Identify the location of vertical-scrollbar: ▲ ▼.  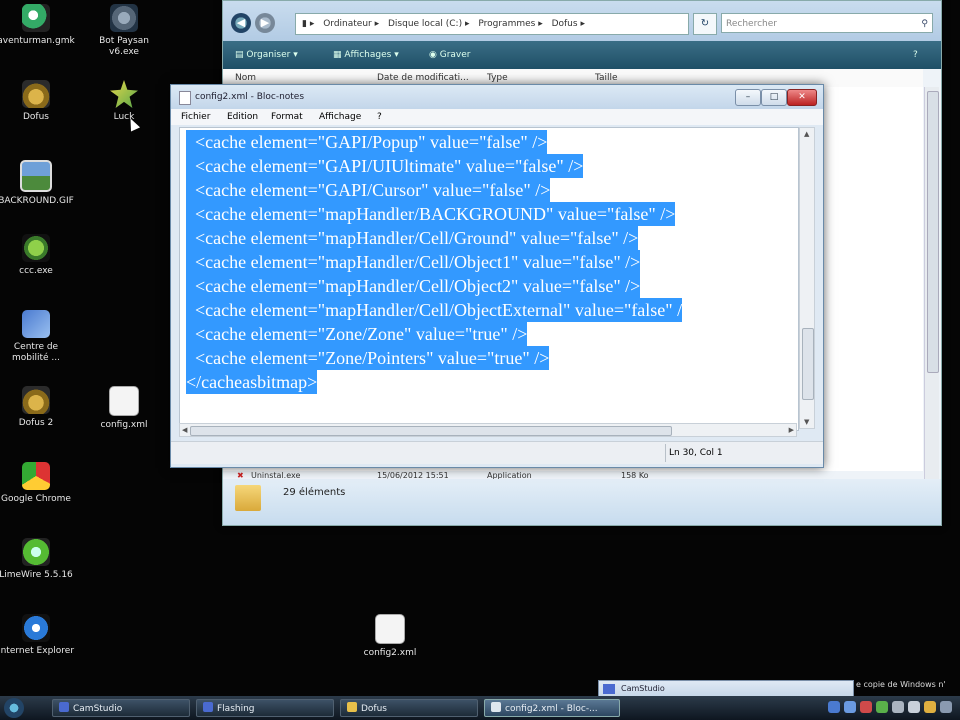
(807, 278).